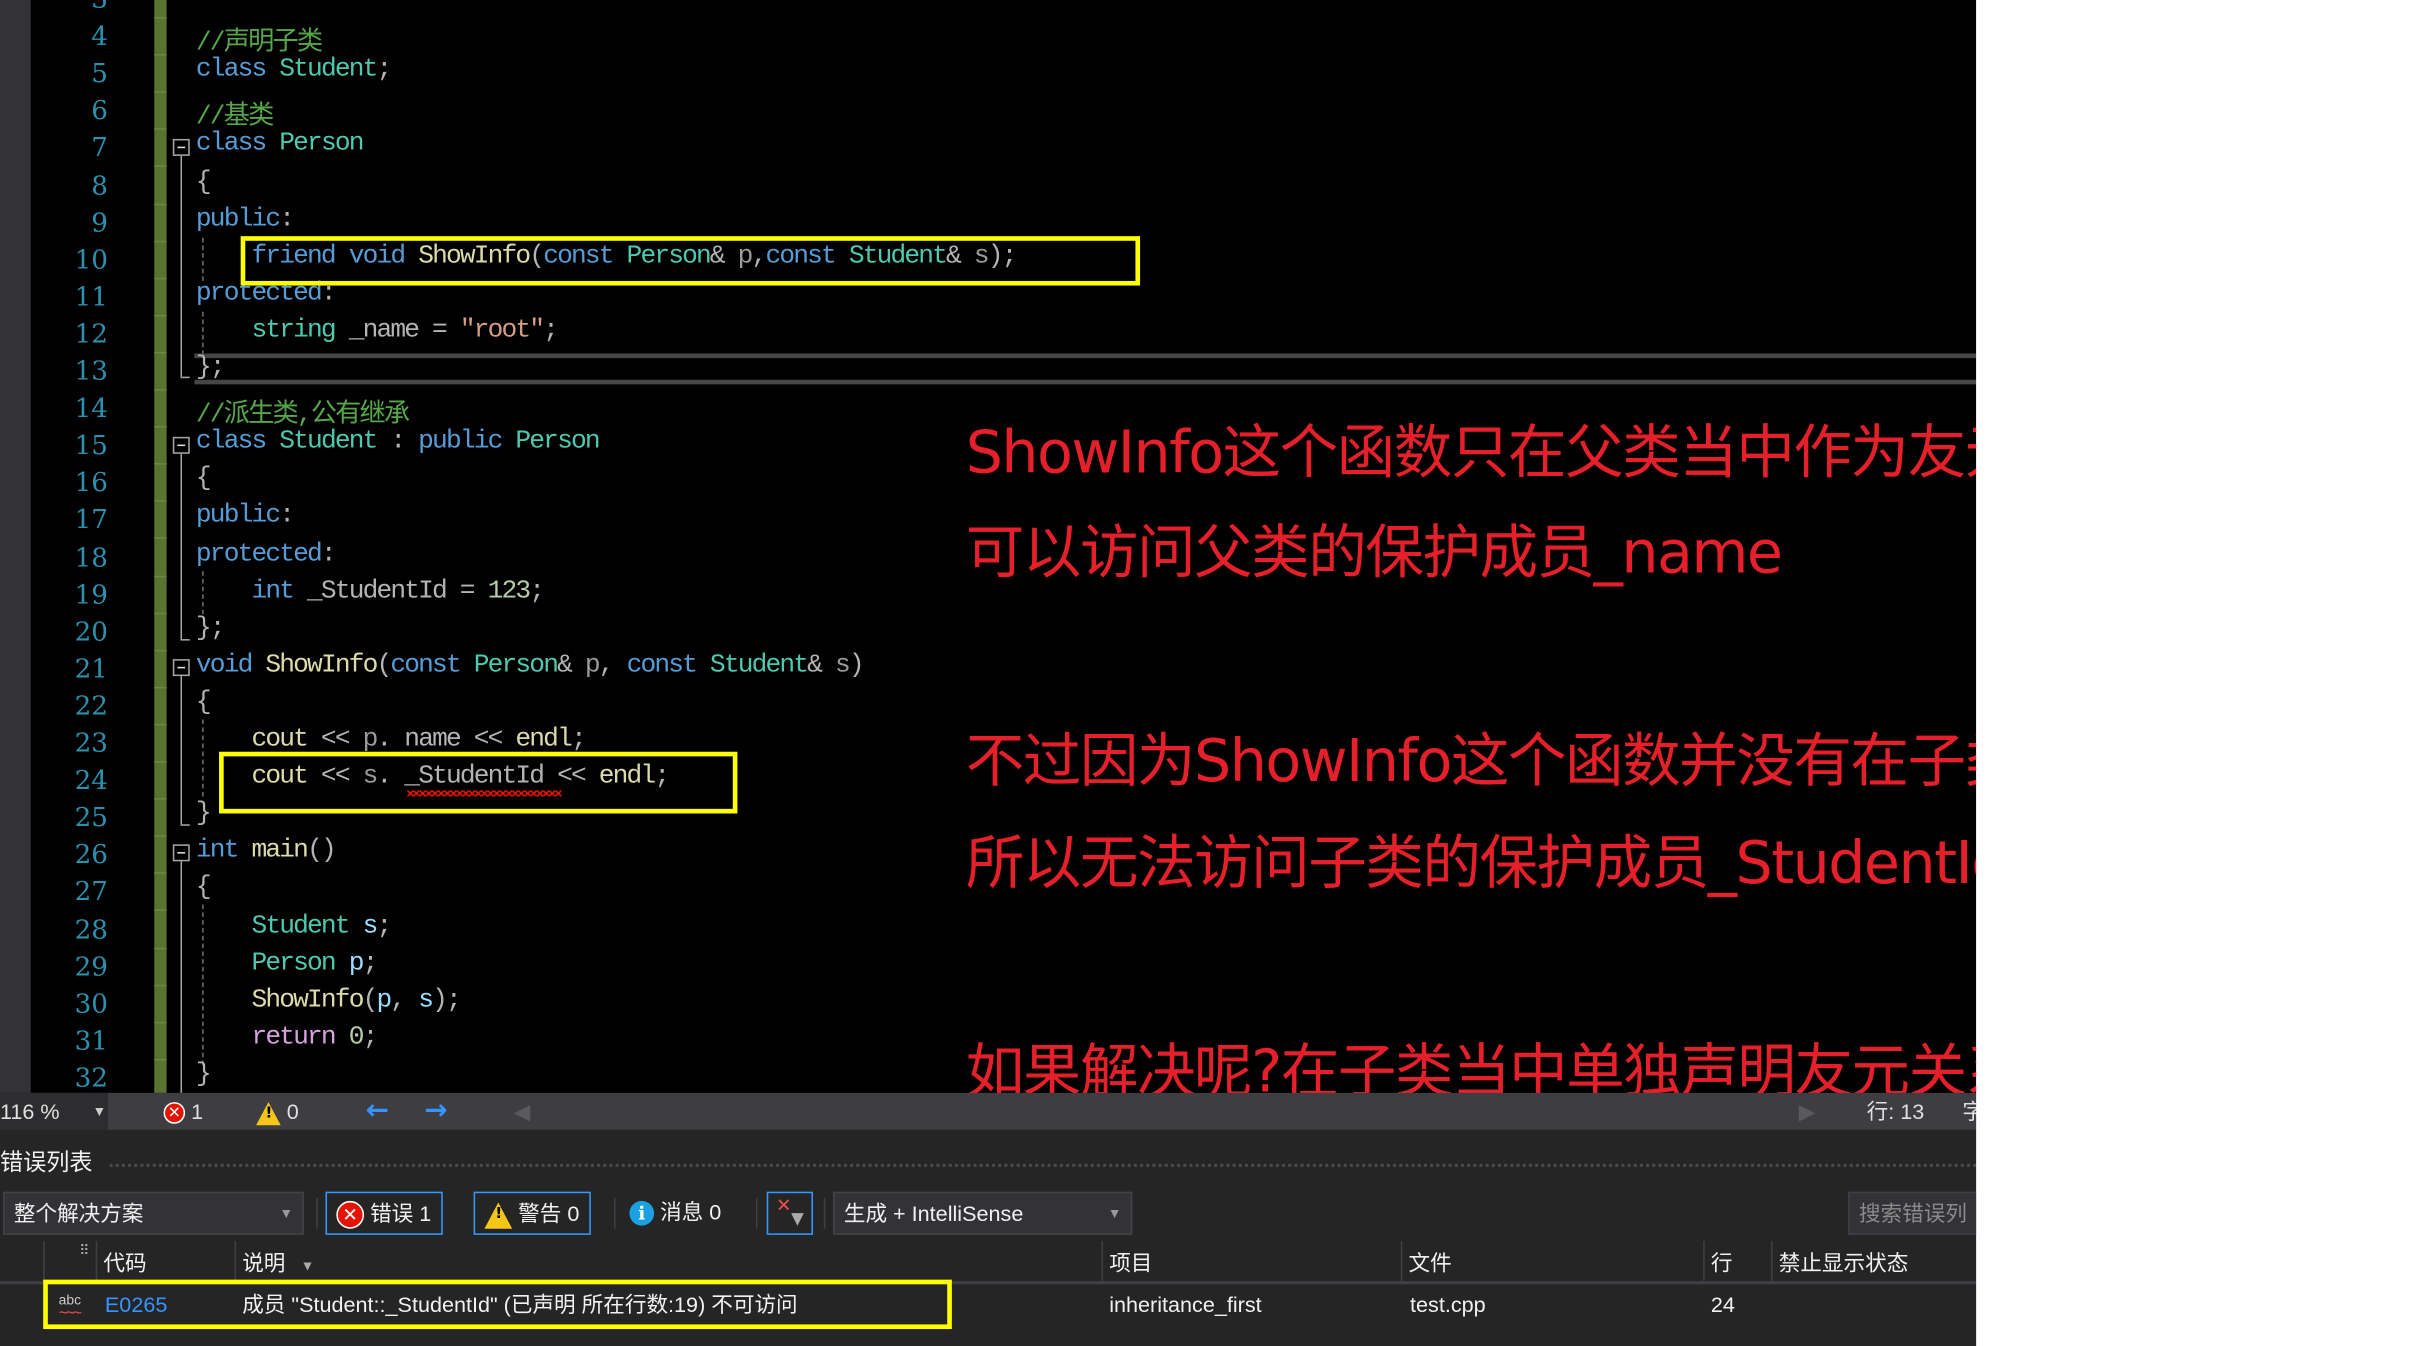 The width and height of the screenshot is (2419, 1346). I want to click on scope-dropdown: 整个解决方案 ▼, so click(153, 1213).